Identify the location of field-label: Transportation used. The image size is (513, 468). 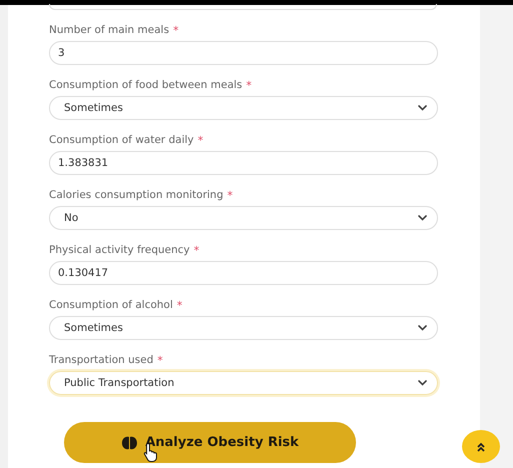
(101, 360).